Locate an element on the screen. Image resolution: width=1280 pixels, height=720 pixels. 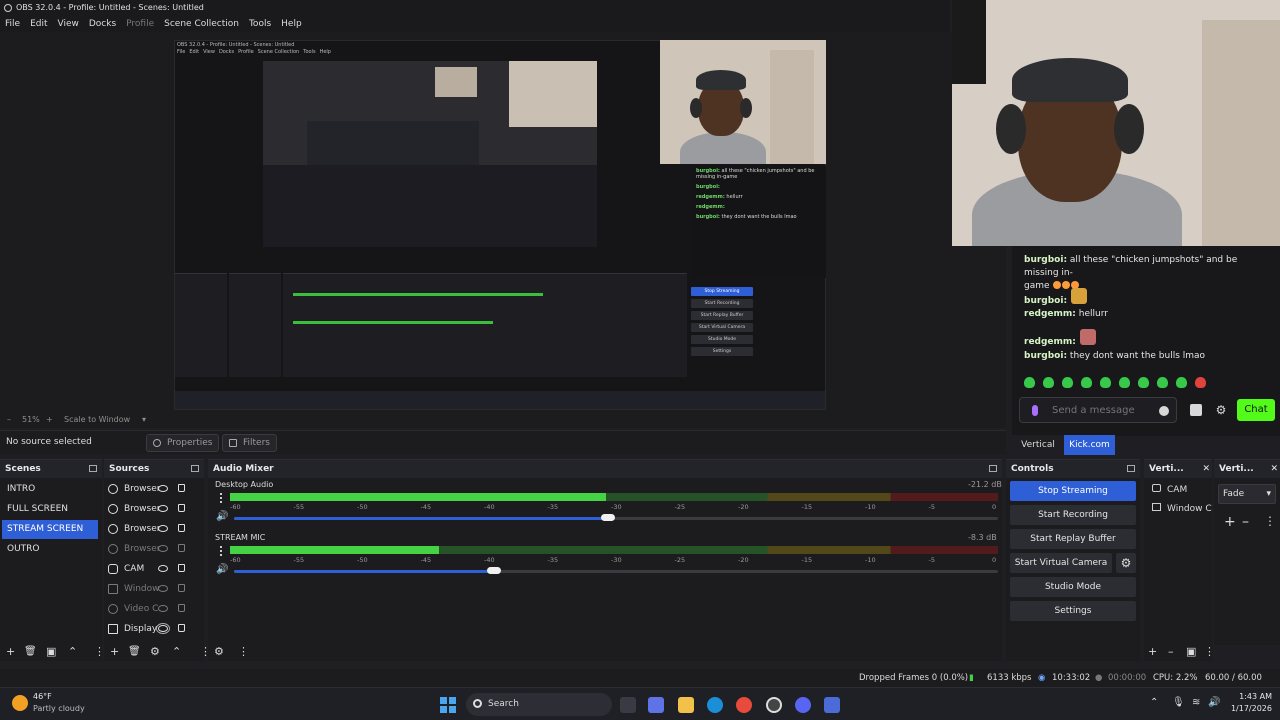
kebab-menu-icon is located at coordinates (221, 551).